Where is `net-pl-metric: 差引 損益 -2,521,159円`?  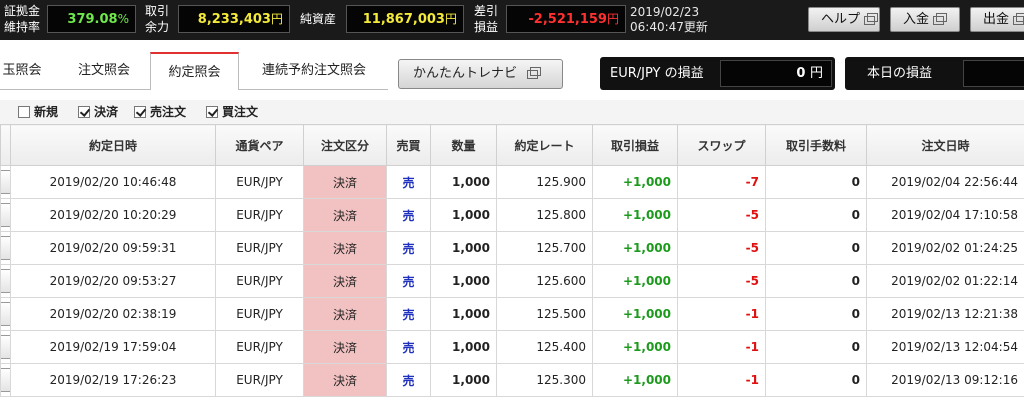
net-pl-metric: 差引 損益 -2,521,159円 is located at coordinates (549, 20).